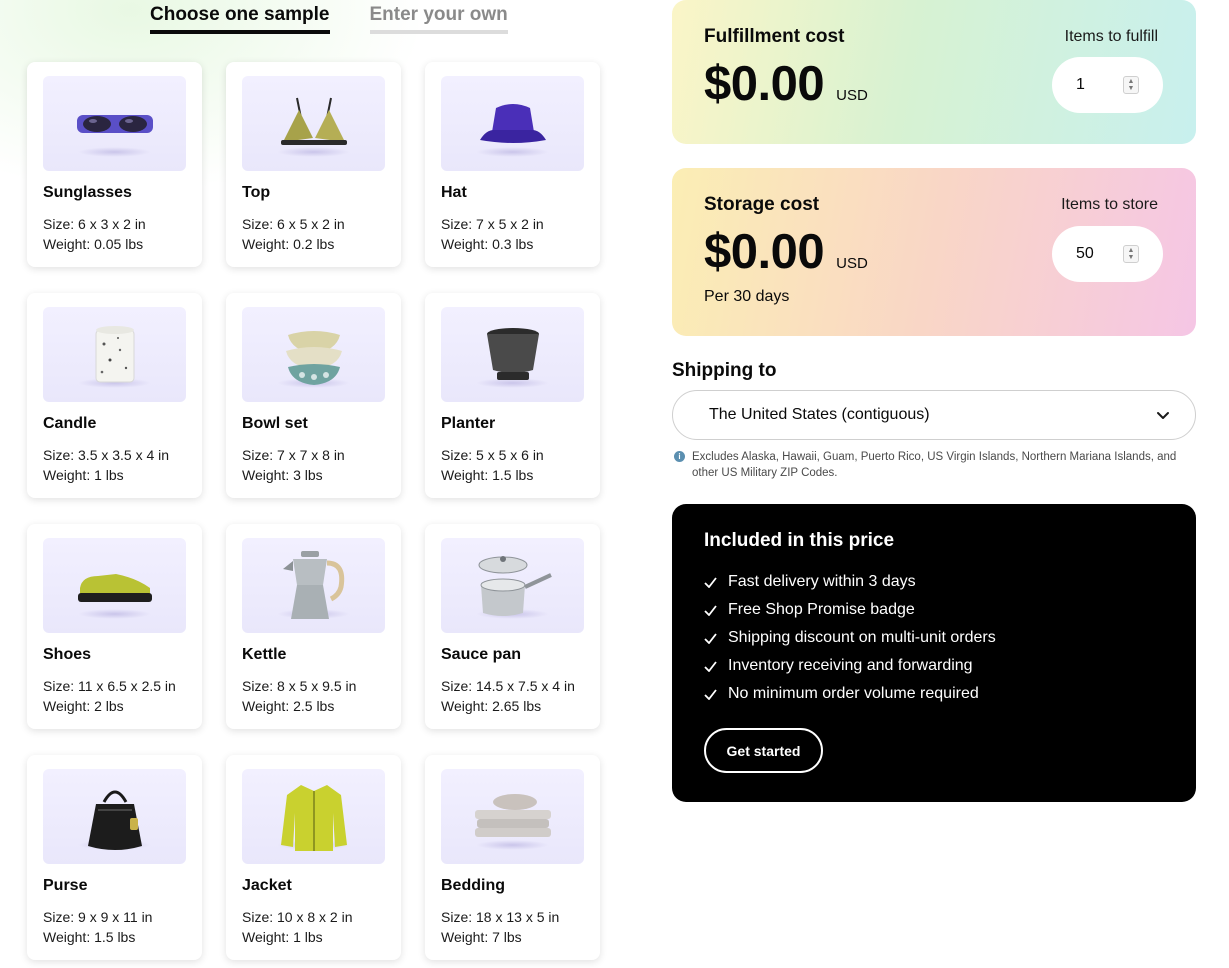 The height and width of the screenshot is (968, 1229). What do you see at coordinates (508, 686) in the screenshot?
I see `product-size: Size: 14.5 x 7.5 x 4 in` at bounding box center [508, 686].